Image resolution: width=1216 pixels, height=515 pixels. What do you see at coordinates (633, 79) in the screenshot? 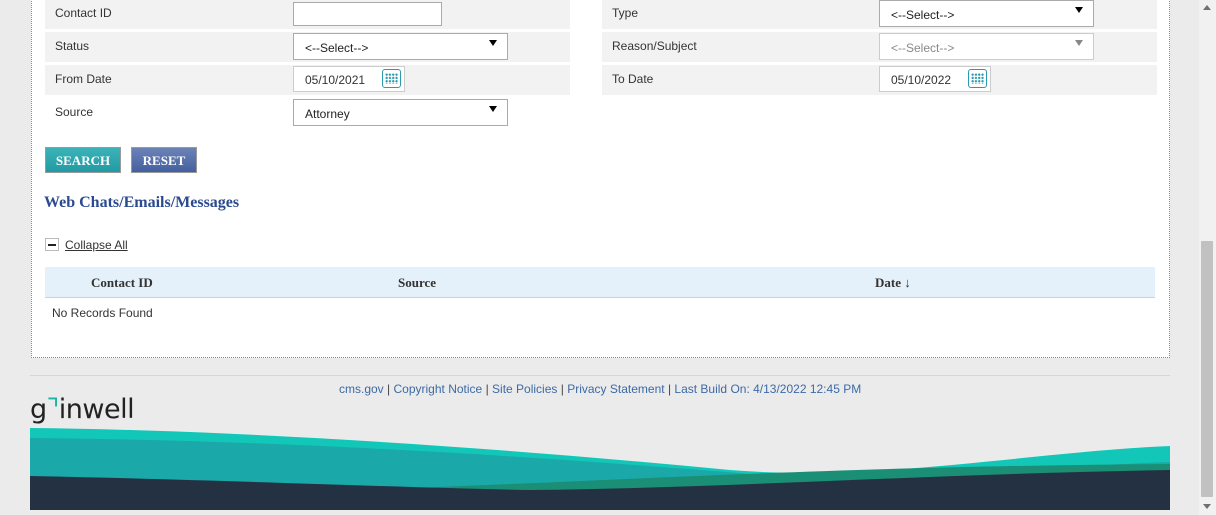
I see `to-date-label: To Date` at bounding box center [633, 79].